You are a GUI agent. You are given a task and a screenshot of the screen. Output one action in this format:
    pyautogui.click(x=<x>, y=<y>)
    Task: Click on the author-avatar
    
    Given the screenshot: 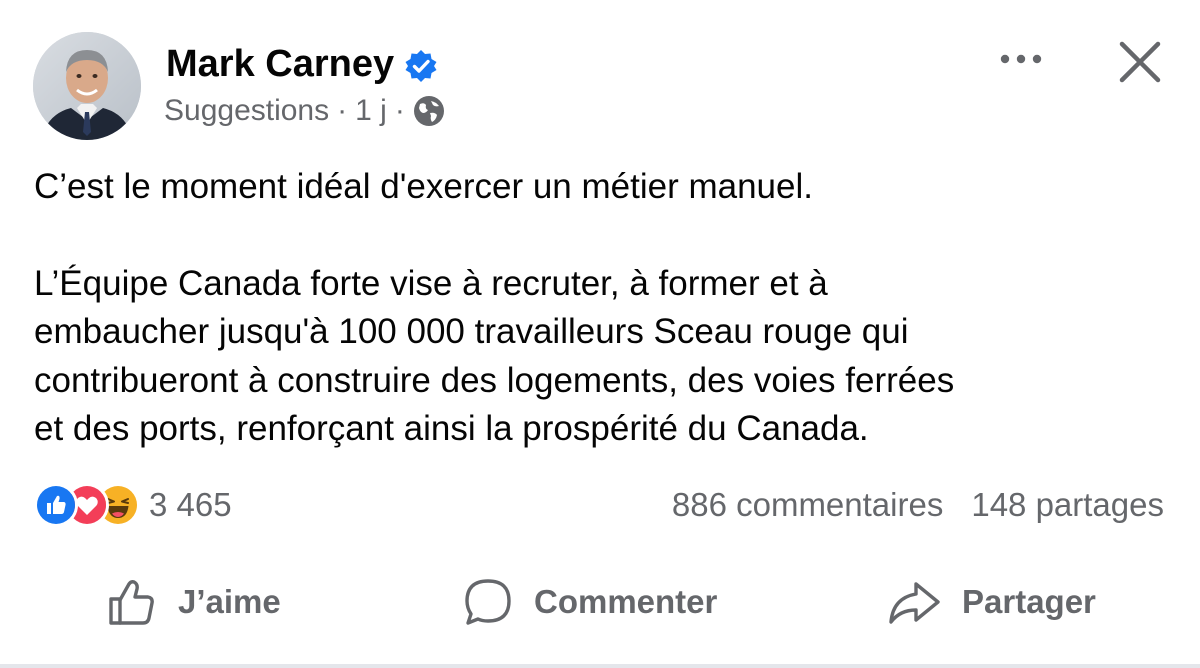 What is the action you would take?
    pyautogui.click(x=87, y=86)
    